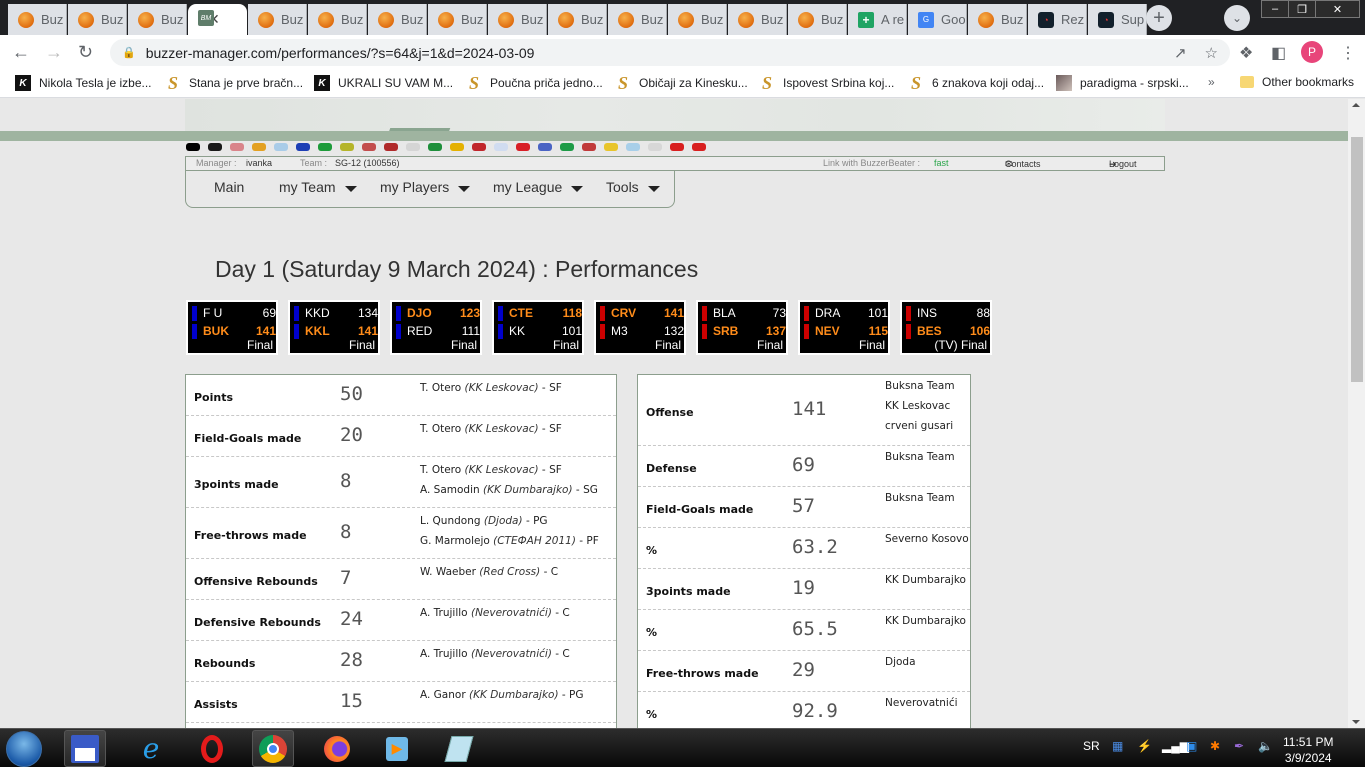 This screenshot has height=767, width=1365. I want to click on start-button, so click(24, 749).